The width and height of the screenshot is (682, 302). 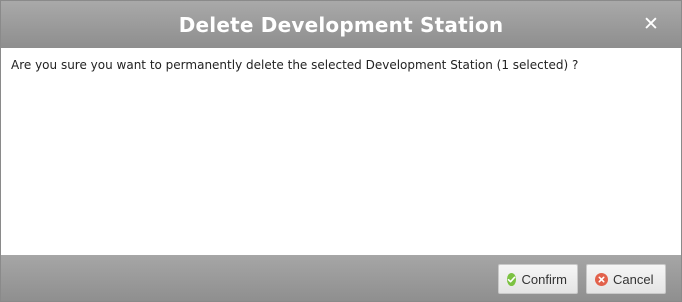 What do you see at coordinates (512, 279) in the screenshot?
I see `check-circle-icon` at bounding box center [512, 279].